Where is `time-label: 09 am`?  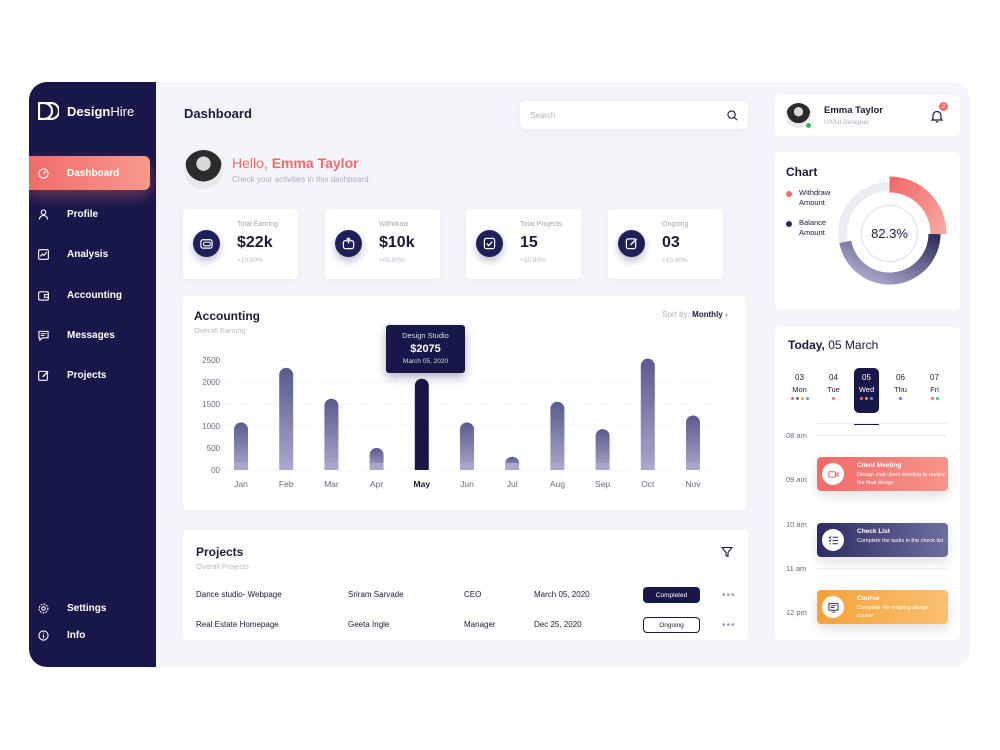
time-label: 09 am is located at coordinates (796, 479).